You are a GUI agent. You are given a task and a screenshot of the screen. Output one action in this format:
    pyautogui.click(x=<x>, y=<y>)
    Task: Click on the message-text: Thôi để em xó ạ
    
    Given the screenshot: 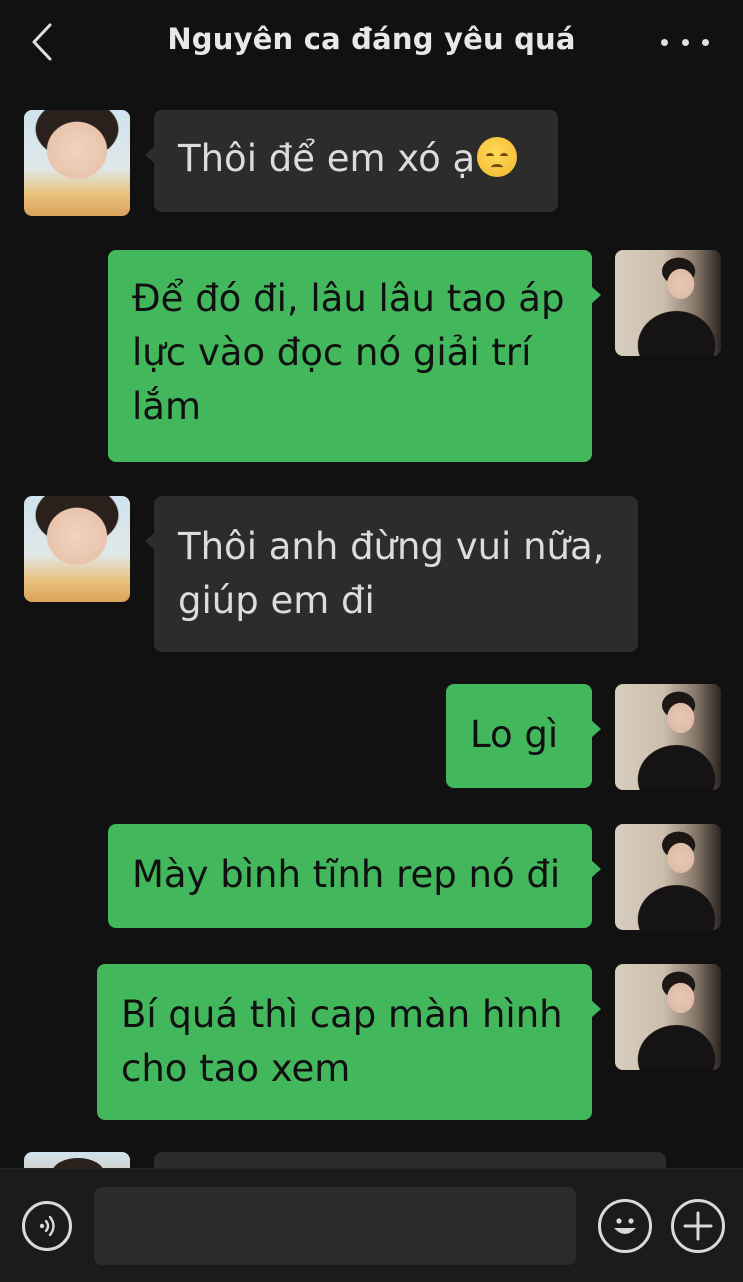 What is the action you would take?
    pyautogui.click(x=327, y=158)
    